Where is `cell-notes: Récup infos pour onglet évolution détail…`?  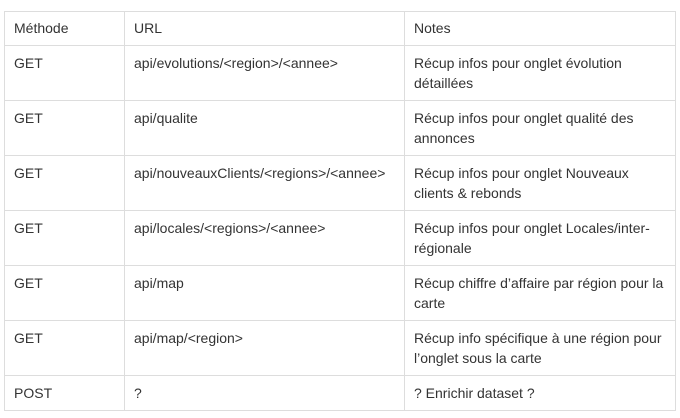 cell-notes: Récup infos pour onglet évolution détail… is located at coordinates (540, 73).